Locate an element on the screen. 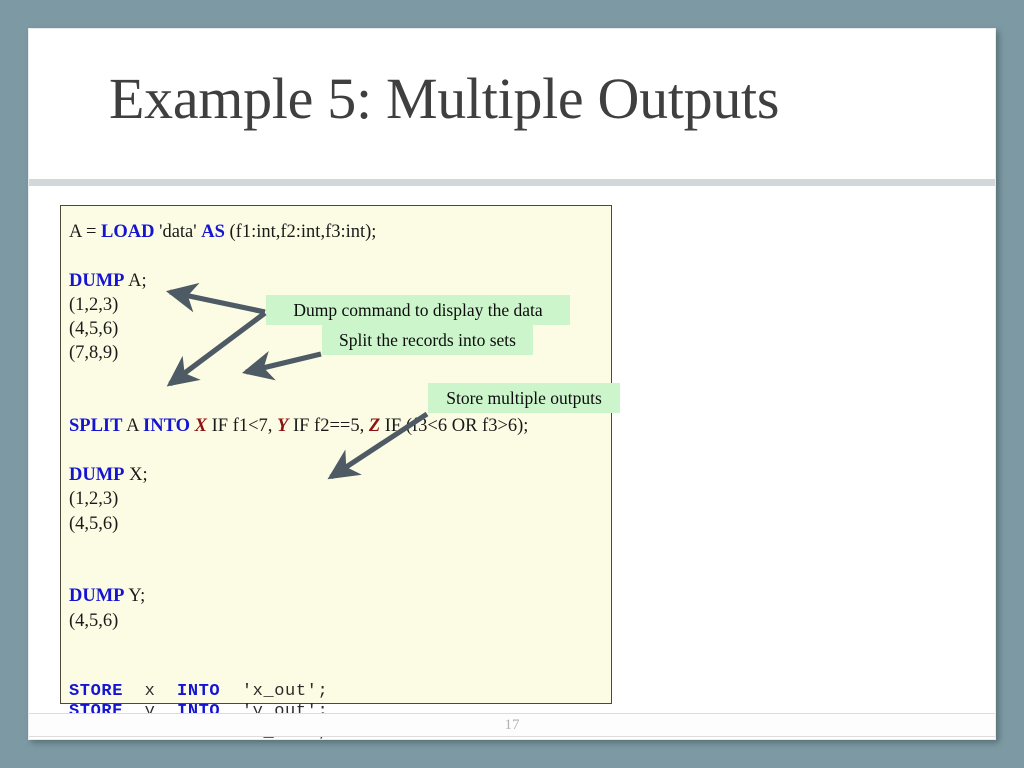  code-token: Z is located at coordinates (374, 426).